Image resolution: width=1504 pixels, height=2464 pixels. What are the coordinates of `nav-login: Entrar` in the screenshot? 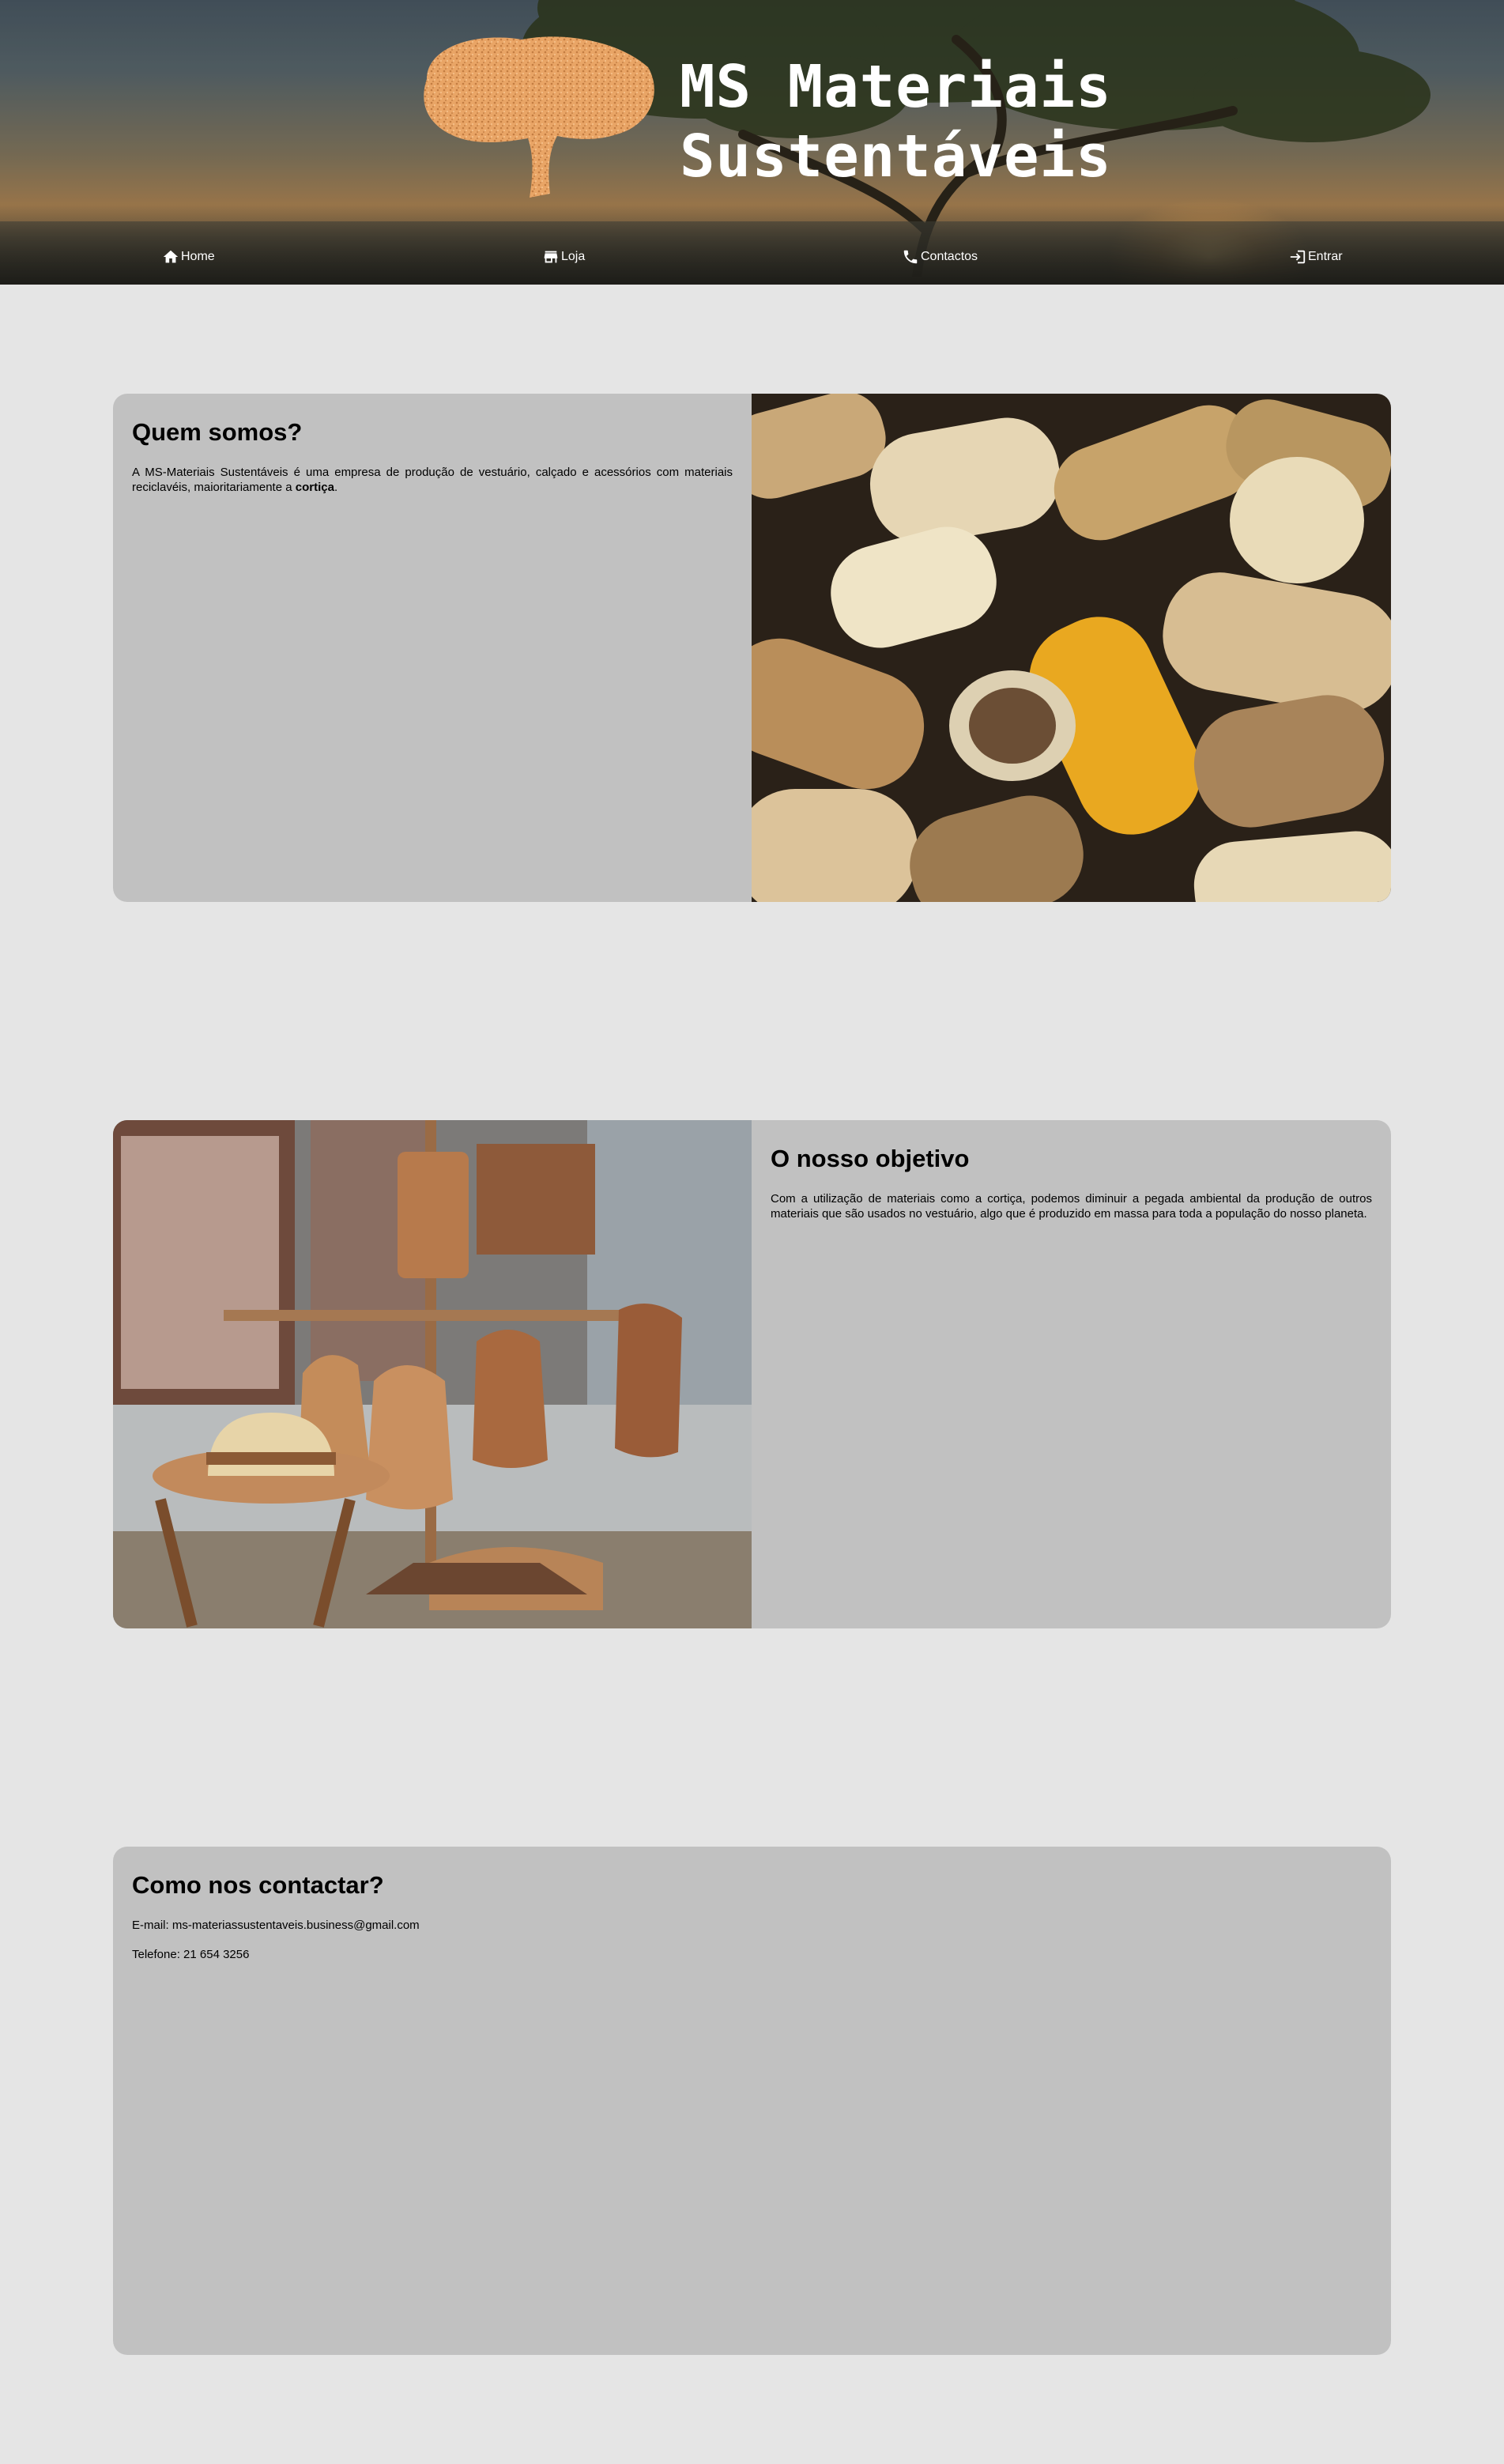 It's located at (1316, 257).